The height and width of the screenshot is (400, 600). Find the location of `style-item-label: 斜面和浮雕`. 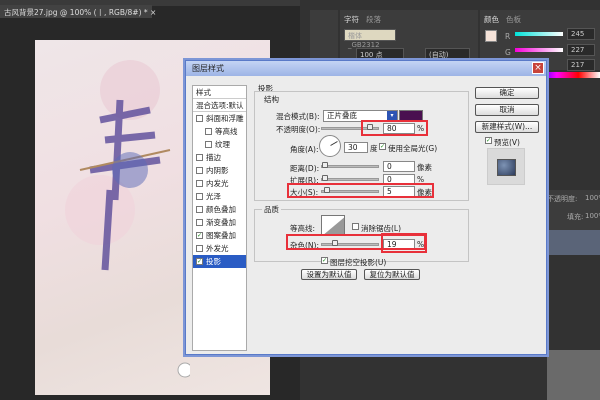

style-item-label: 斜面和浮雕 is located at coordinates (225, 118).